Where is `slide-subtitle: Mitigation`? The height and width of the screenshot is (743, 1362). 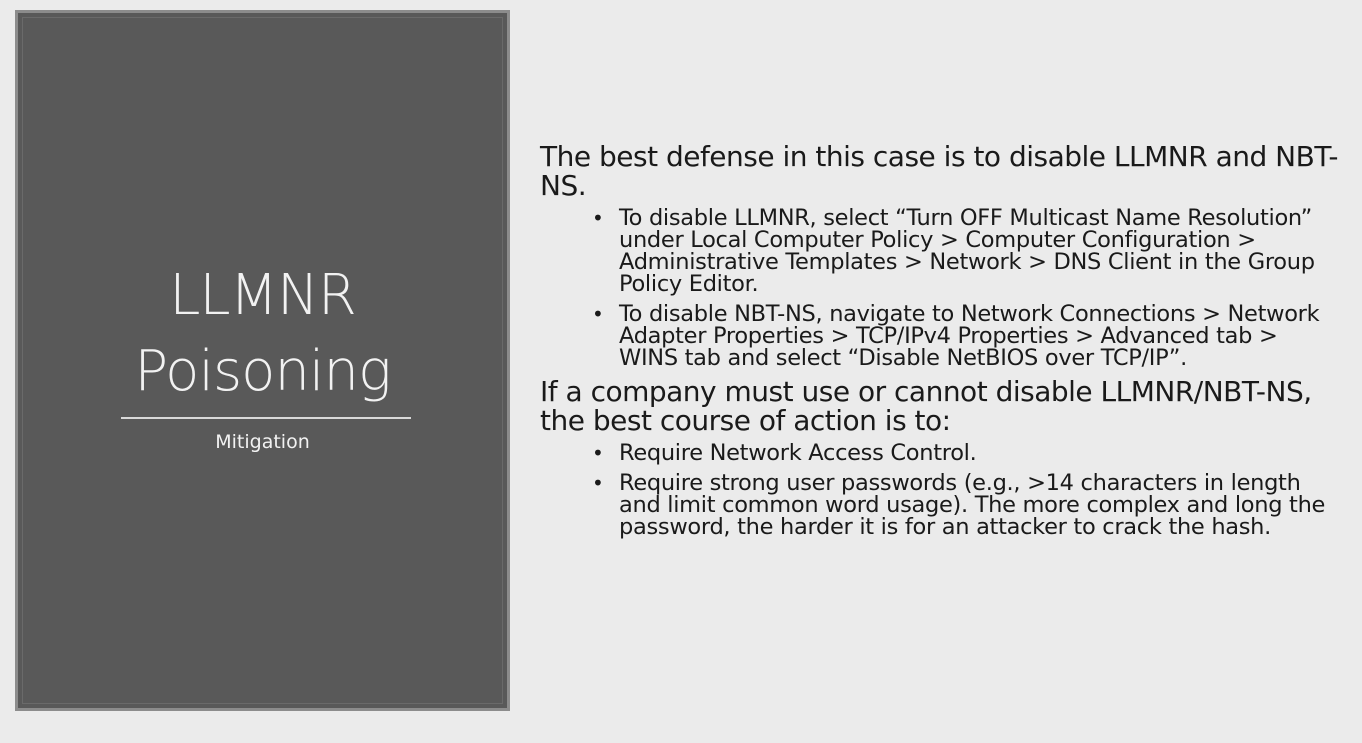 slide-subtitle: Mitigation is located at coordinates (262, 442).